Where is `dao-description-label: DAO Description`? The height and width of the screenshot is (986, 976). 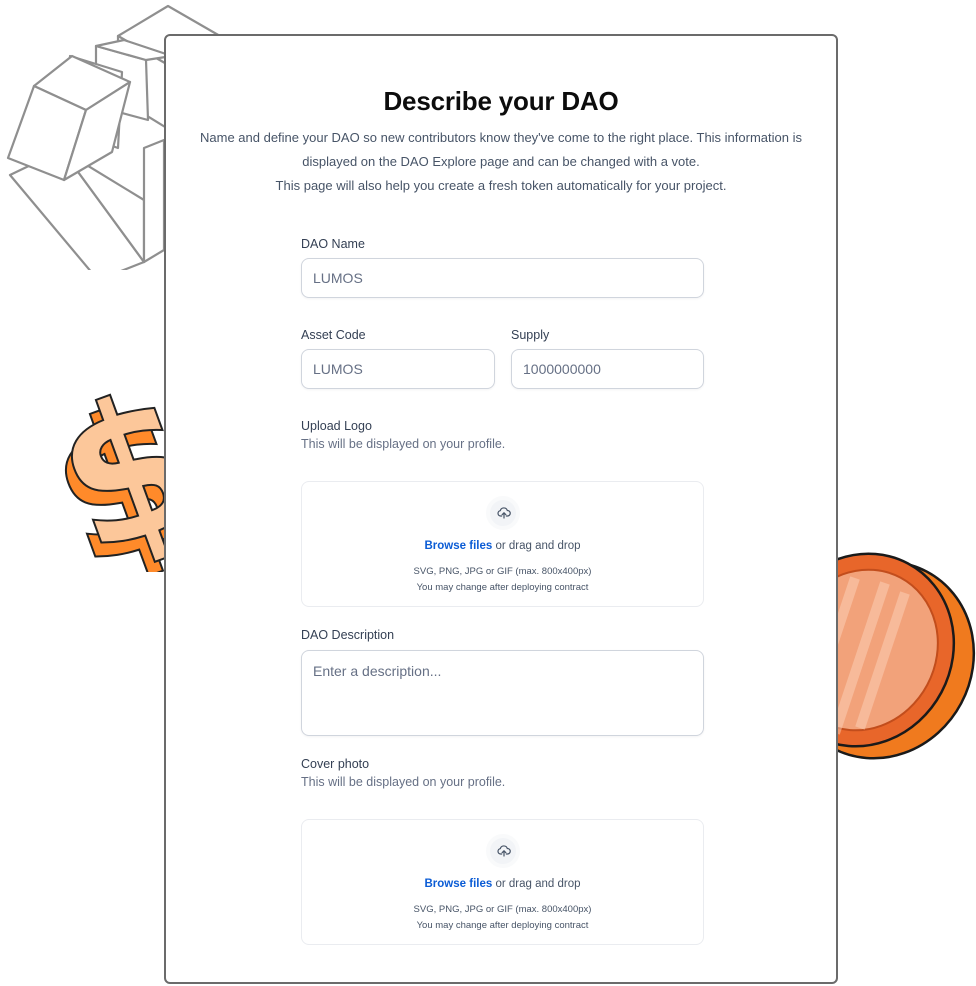 dao-description-label: DAO Description is located at coordinates (348, 635).